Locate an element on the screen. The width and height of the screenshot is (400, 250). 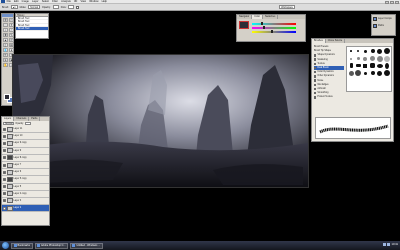
menu-window: Window is located at coordinates (94, 1).